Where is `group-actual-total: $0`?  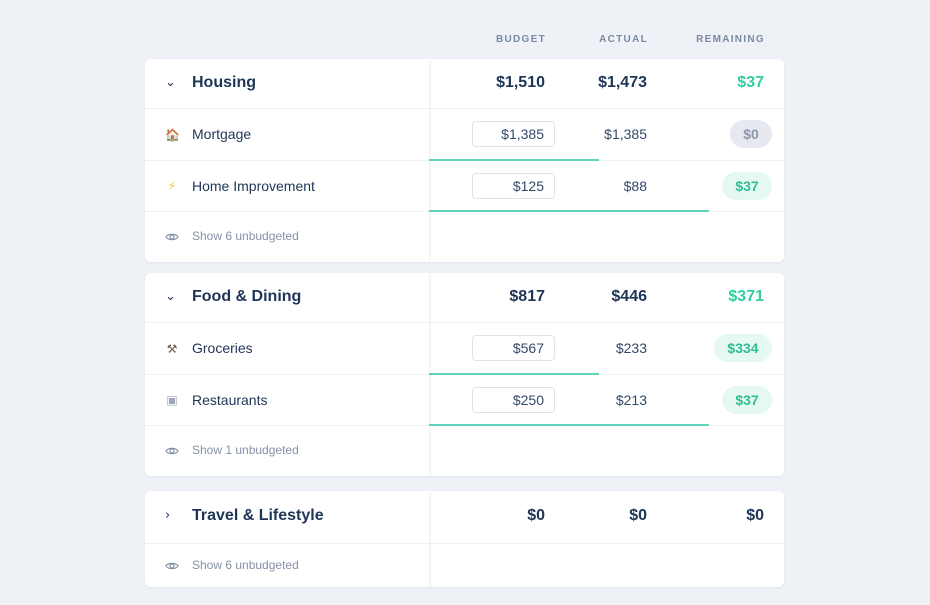
group-actual-total: $0 is located at coordinates (638, 515).